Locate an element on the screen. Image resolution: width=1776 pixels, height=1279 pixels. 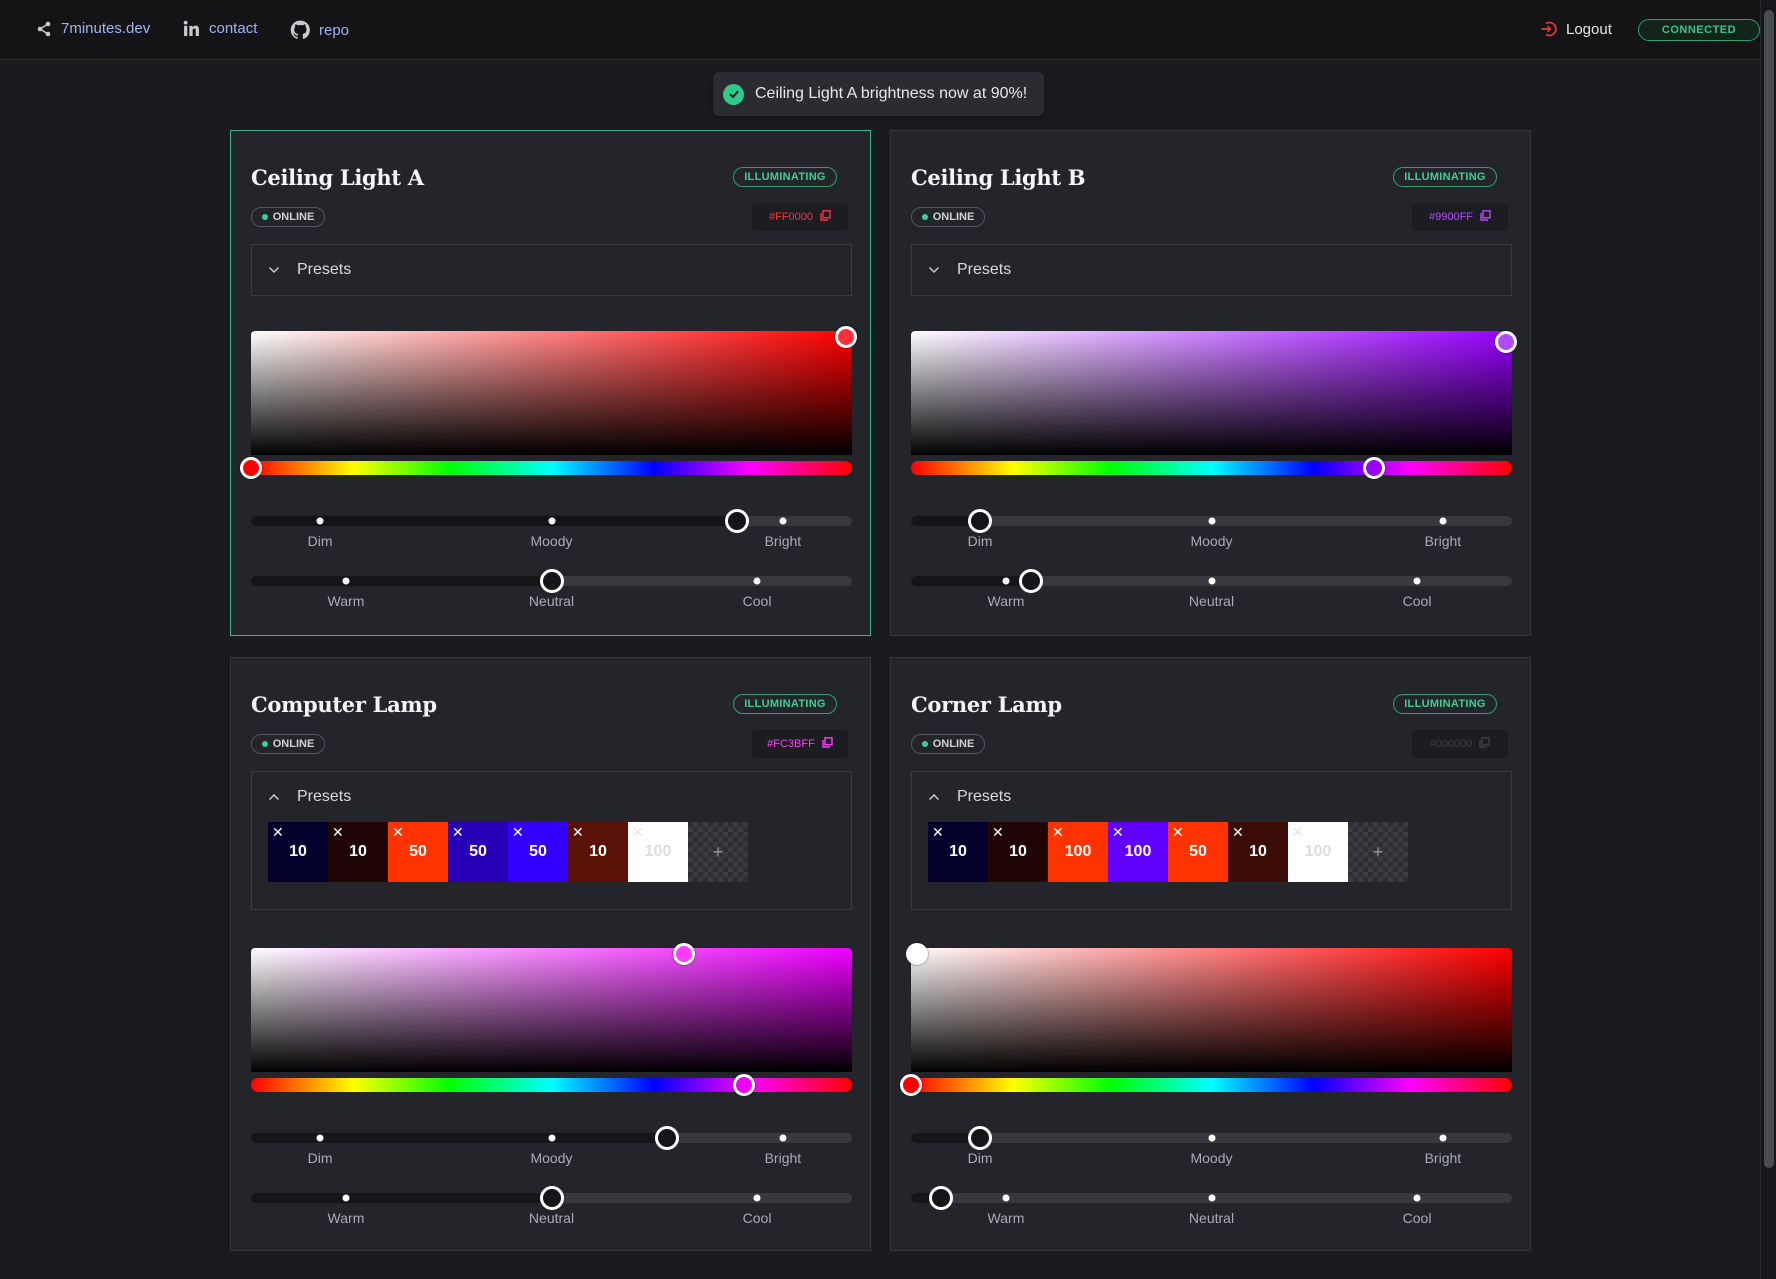
hex-color-chip: #FC3BFF is located at coordinates (800, 744).